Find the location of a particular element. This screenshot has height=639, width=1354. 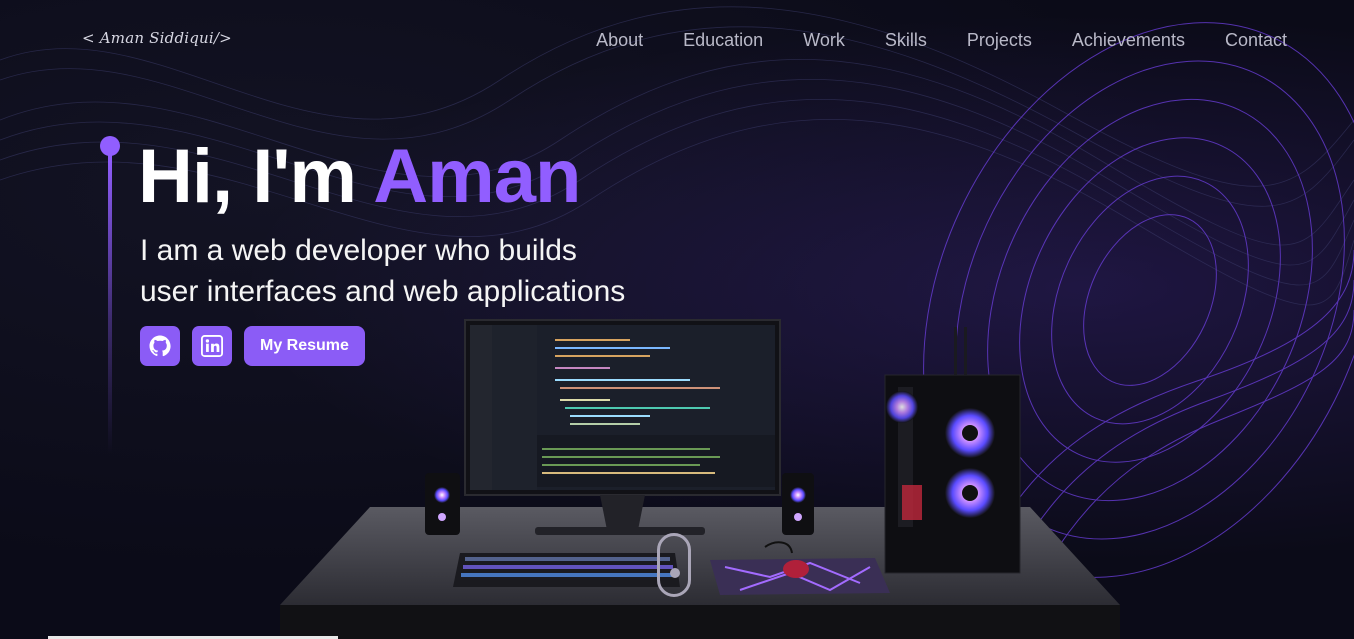

hero-rail-dot is located at coordinates (110, 146).